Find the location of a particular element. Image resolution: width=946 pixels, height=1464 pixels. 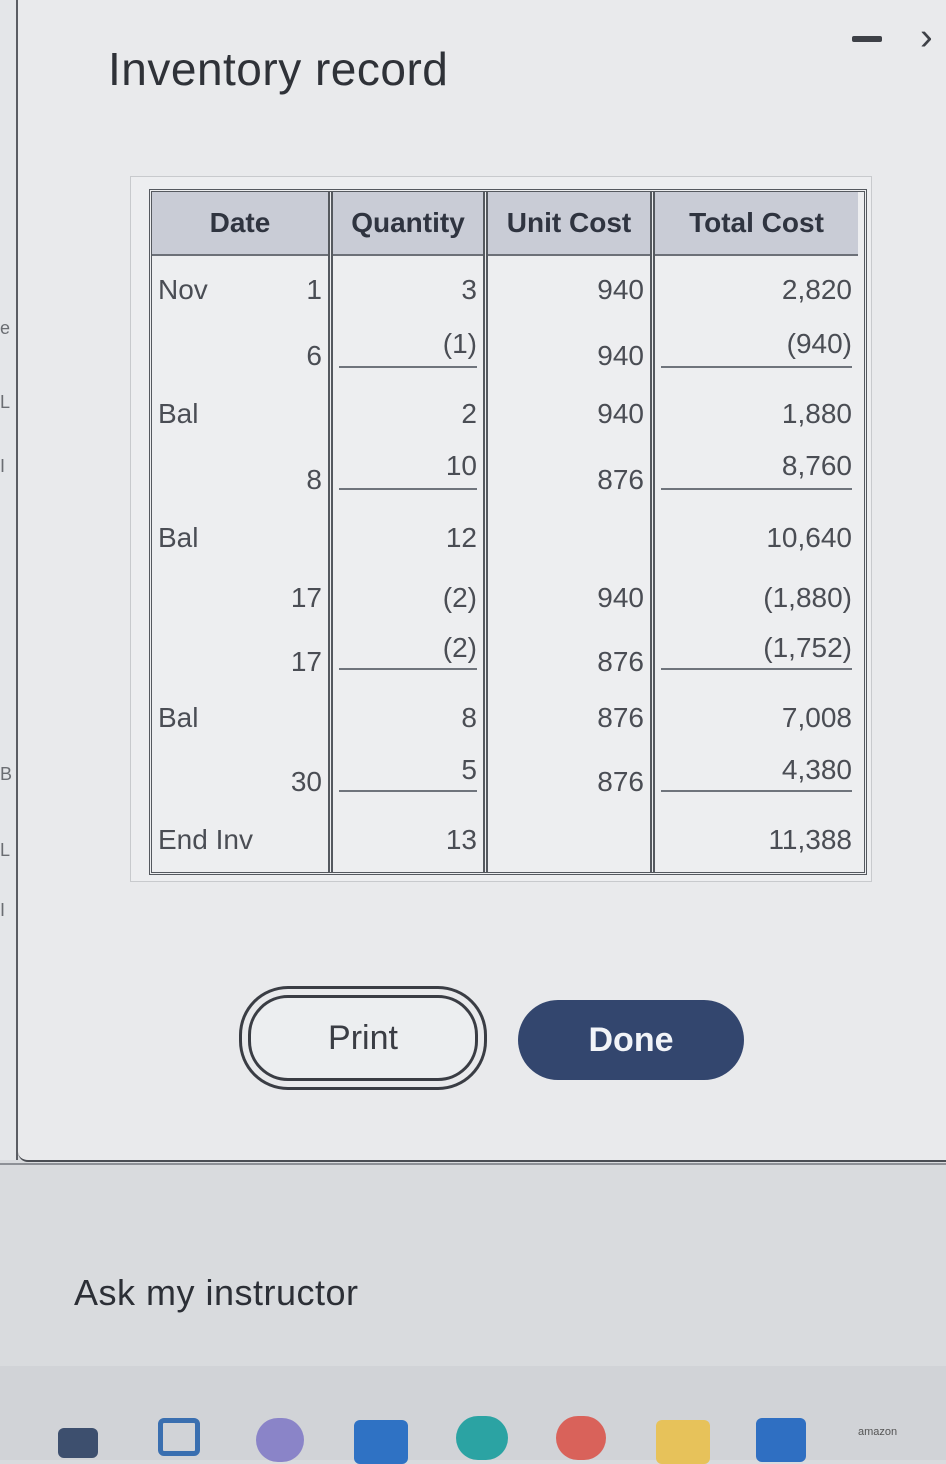

total-cost-cell: (1,752) is located at coordinates (807, 647).